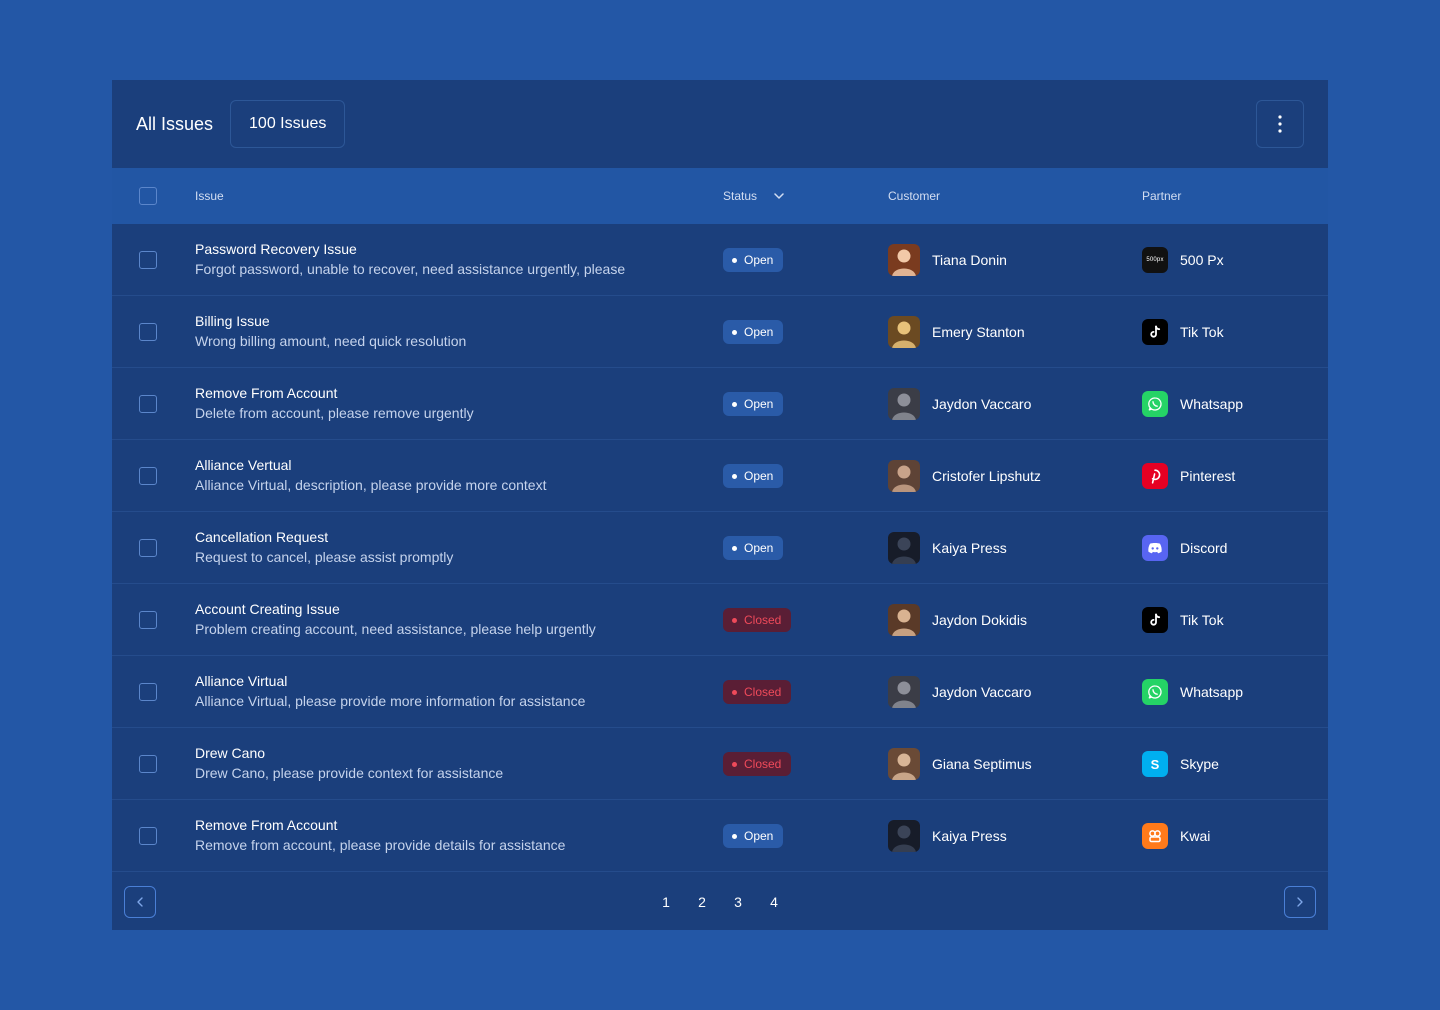 The width and height of the screenshot is (1440, 1010). Describe the element at coordinates (982, 764) in the screenshot. I see `customer-name: Giana Septimus` at that location.